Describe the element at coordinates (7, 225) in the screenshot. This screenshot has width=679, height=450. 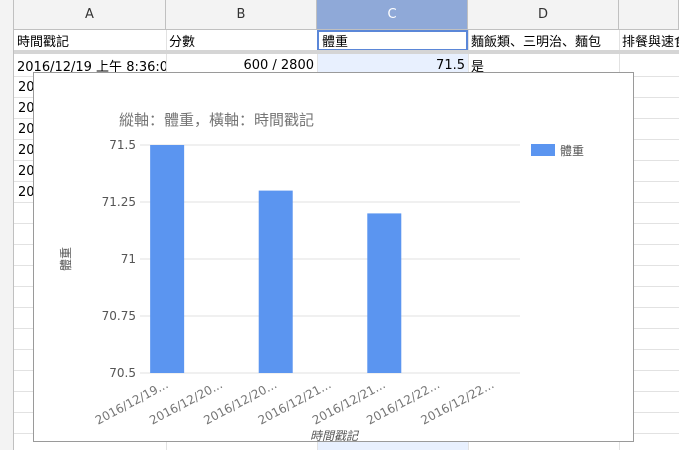
I see `row-number-gutter` at that location.